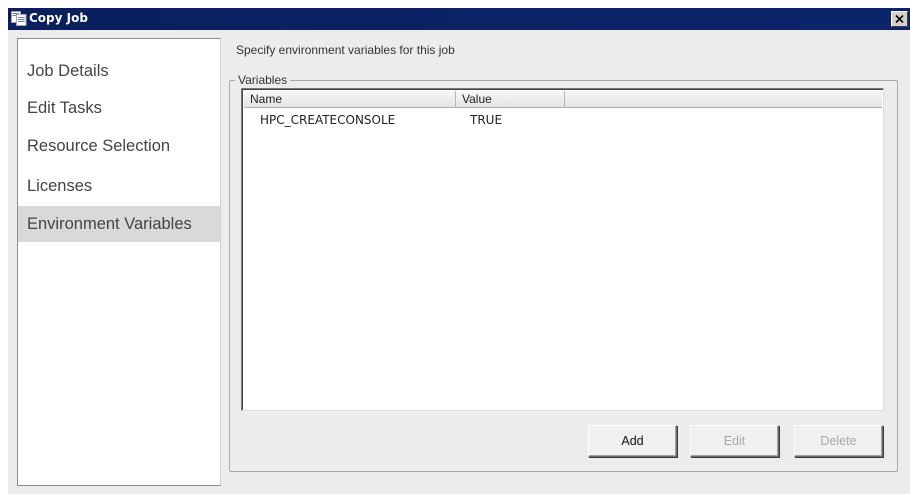 Image resolution: width=910 pixels, height=494 pixels. I want to click on window-title: Copy Job, so click(58, 18).